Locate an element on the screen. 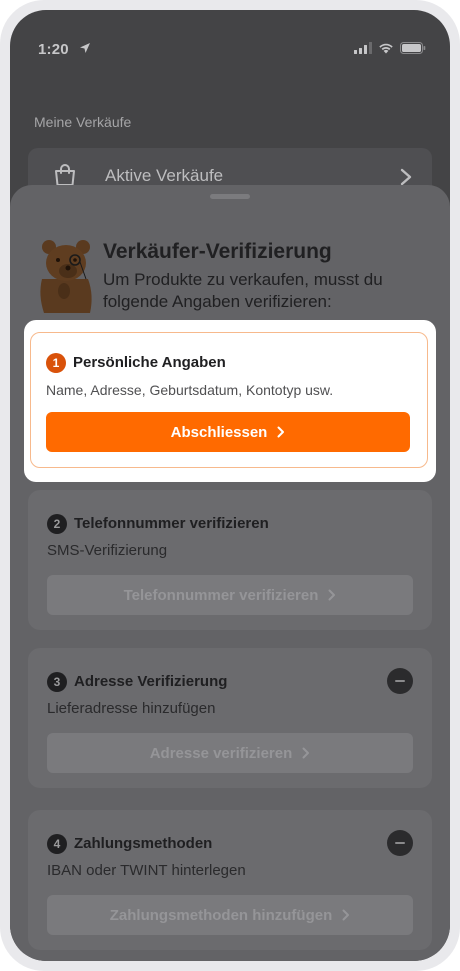 This screenshot has height=971, width=460. section-title-my-sales: Meine Verkäufe is located at coordinates (83, 122).